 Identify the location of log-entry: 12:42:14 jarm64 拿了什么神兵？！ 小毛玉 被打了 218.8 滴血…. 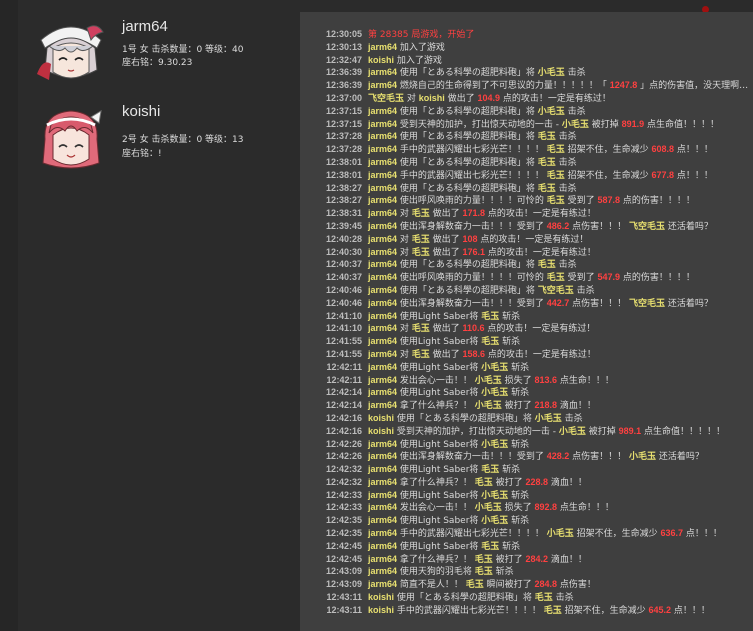
(526, 405).